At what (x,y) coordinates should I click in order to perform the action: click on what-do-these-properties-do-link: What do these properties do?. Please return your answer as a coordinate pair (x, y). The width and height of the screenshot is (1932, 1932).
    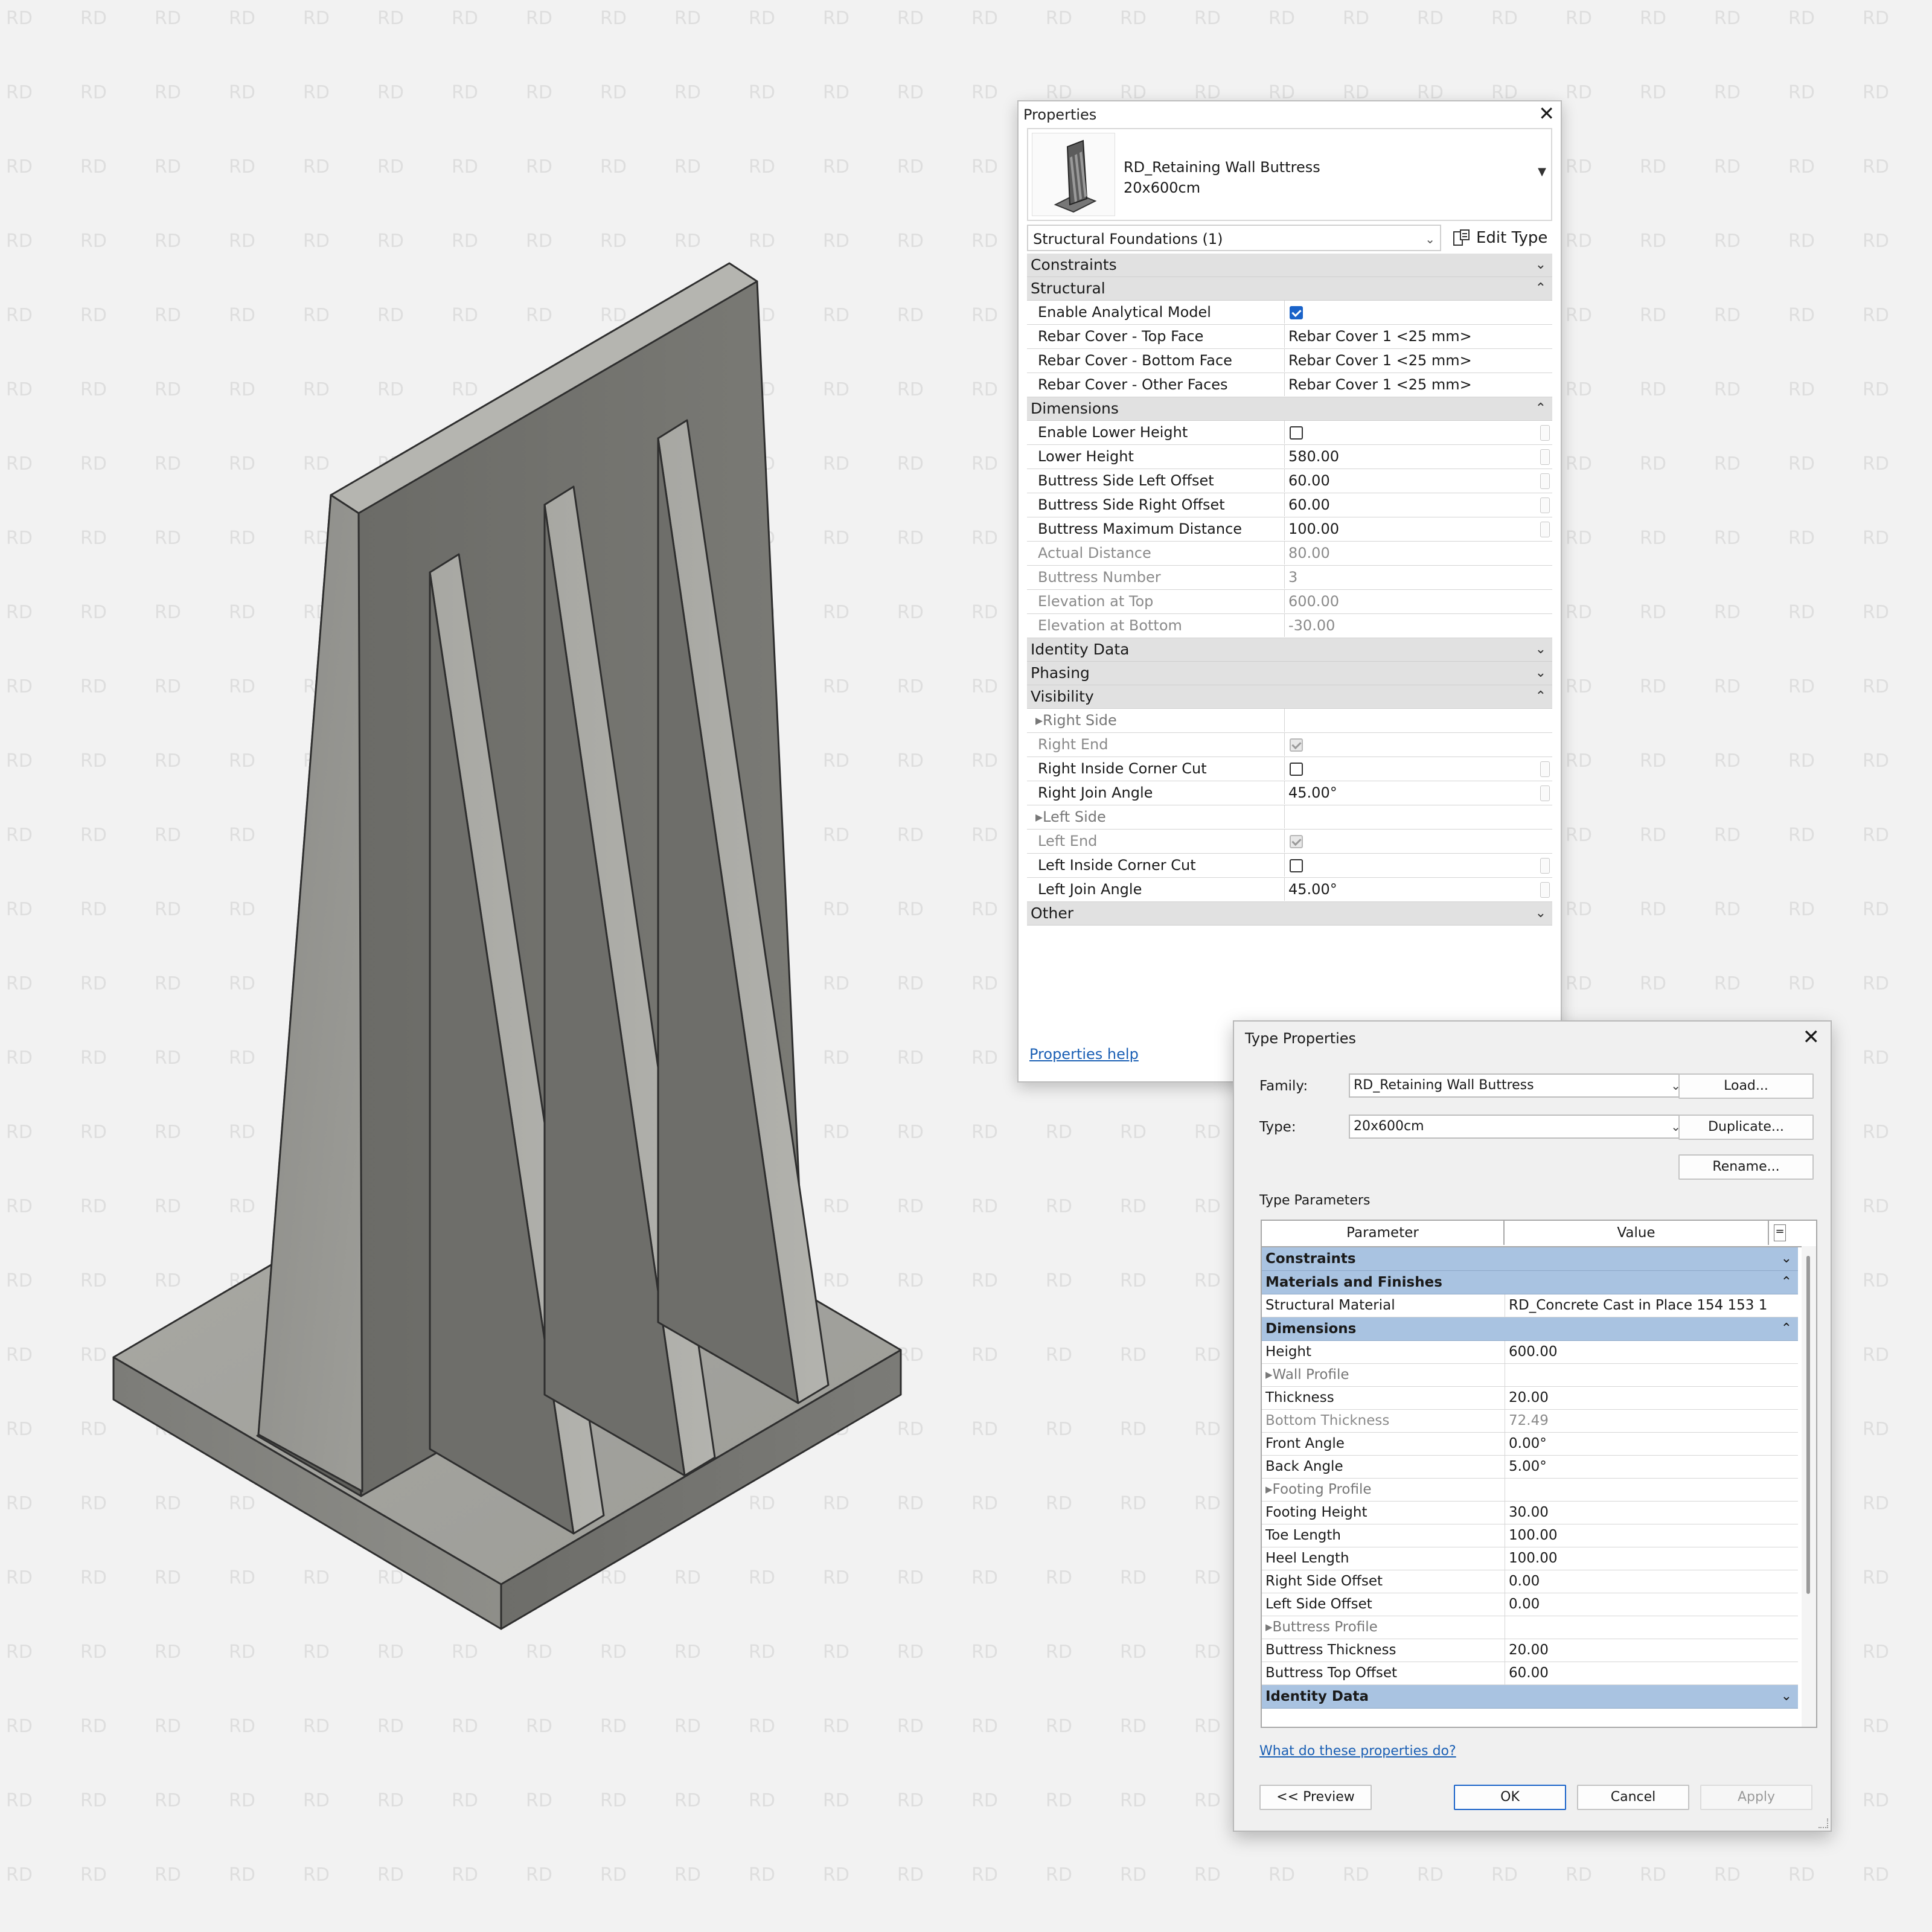
    Looking at the image, I should click on (1358, 1752).